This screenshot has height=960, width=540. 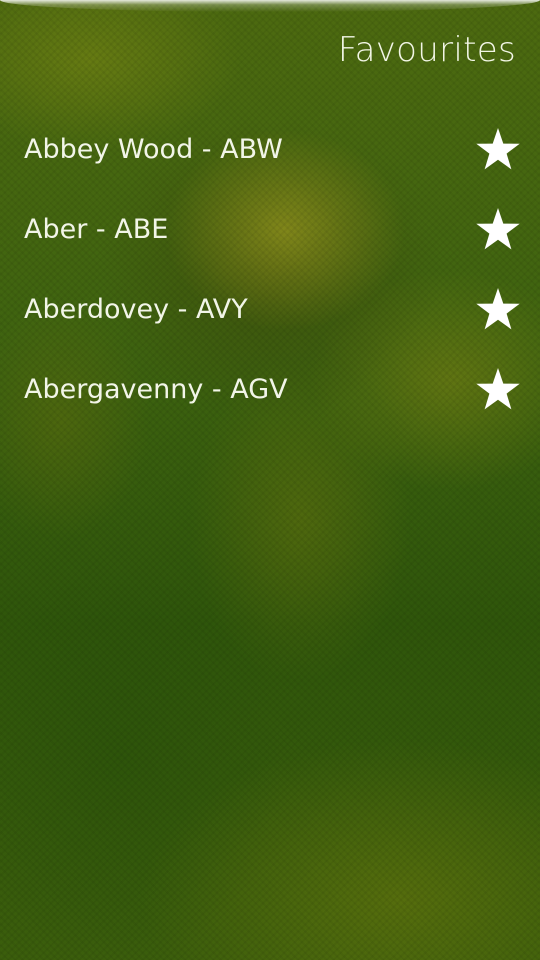 I want to click on page-title: Favourites, so click(x=426, y=50).